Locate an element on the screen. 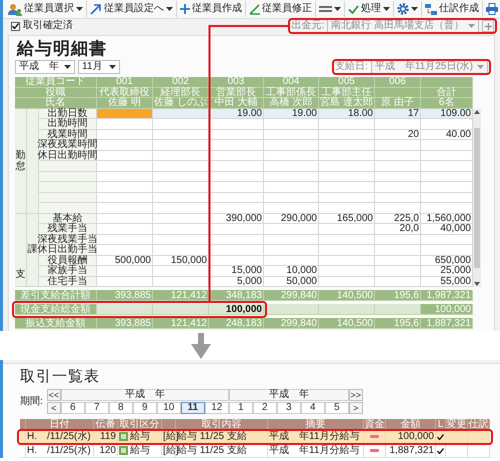 This screenshot has height=461, width=500. section-label: 課 is located at coordinates (33, 250).